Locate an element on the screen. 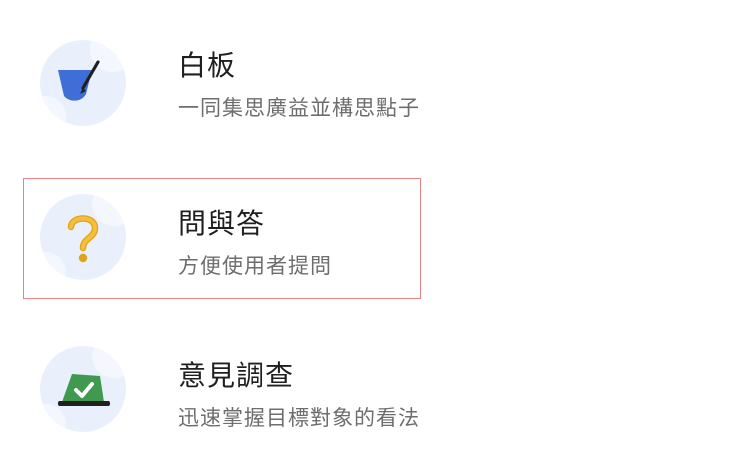  whiteboard-icon is located at coordinates (83, 83).